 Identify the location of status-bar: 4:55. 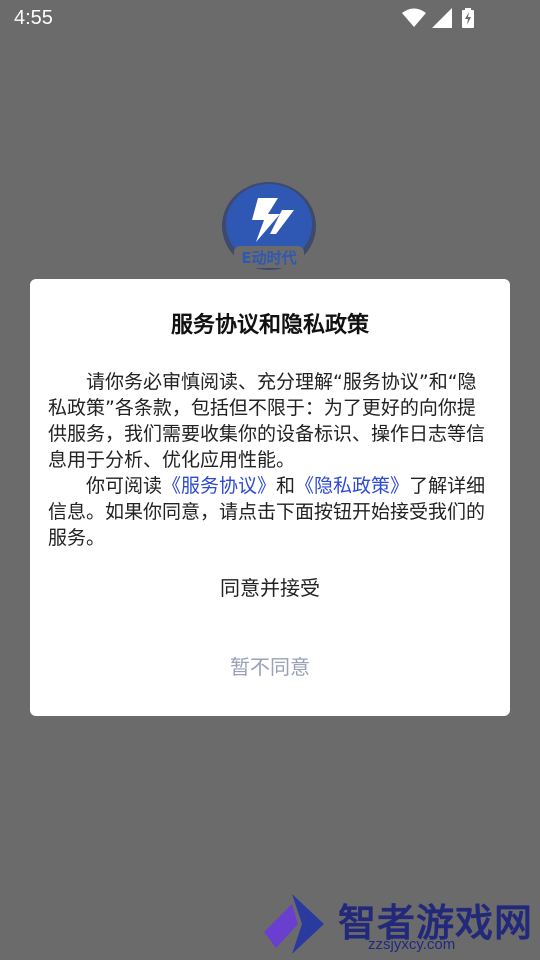
(270, 18).